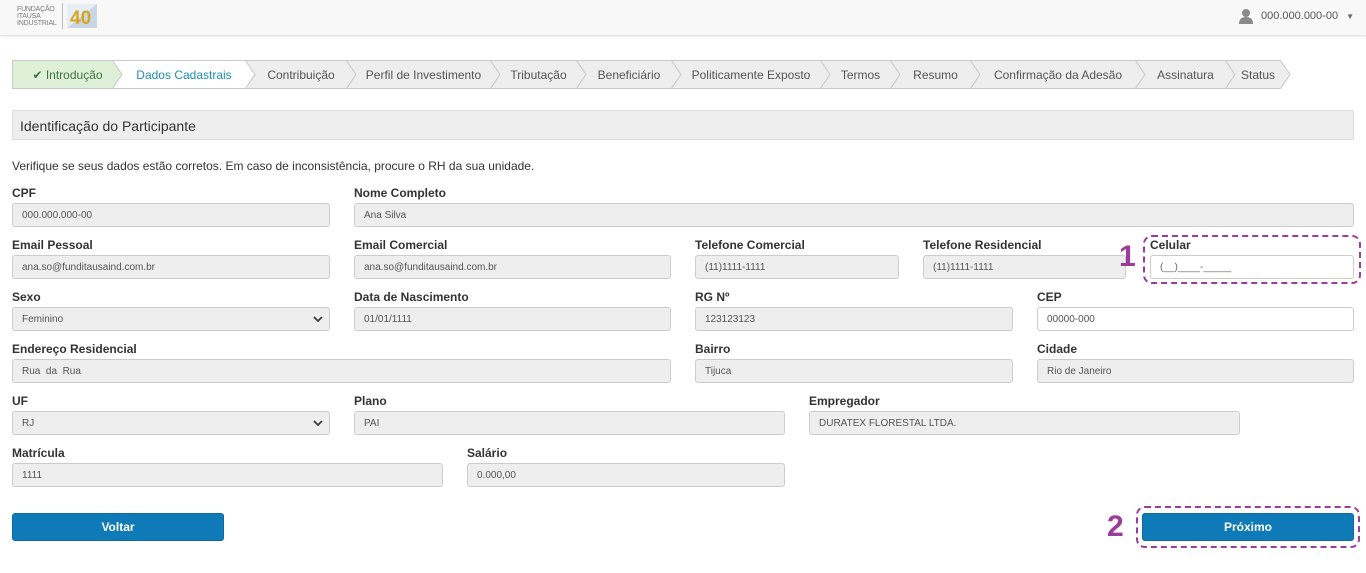 Image resolution: width=1366 pixels, height=573 pixels. I want to click on cep-label: CEP, so click(1049, 297).